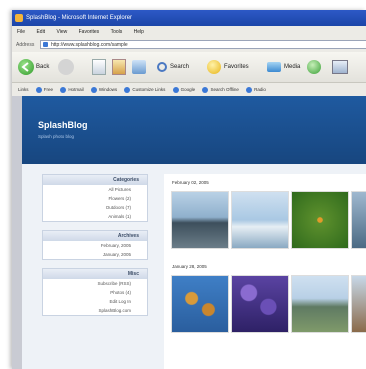  I want to click on archive-item: February, 2005, so click(95, 245).